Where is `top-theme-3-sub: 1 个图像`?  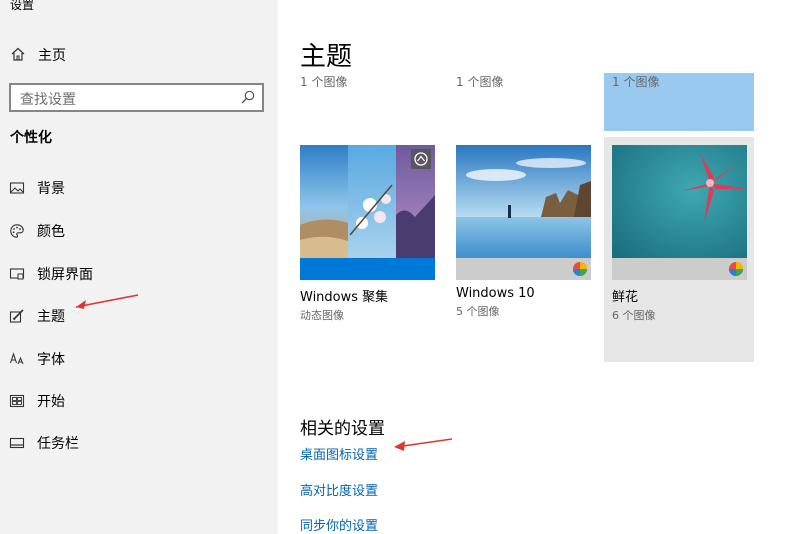 top-theme-3-sub: 1 个图像 is located at coordinates (636, 82).